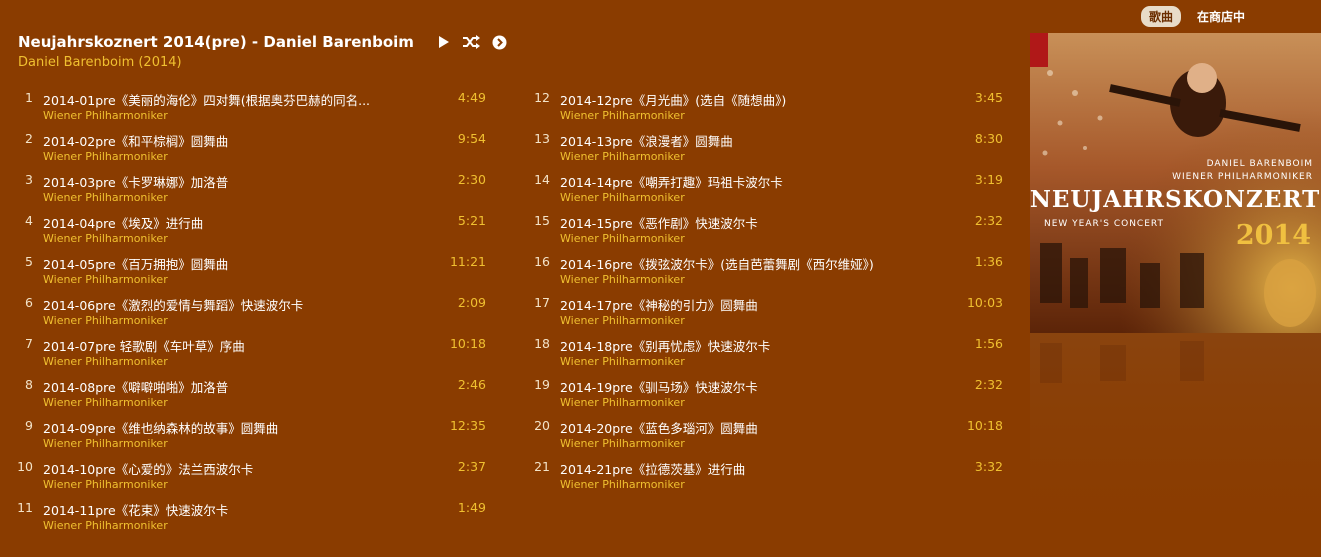 This screenshot has width=1321, height=557. What do you see at coordinates (671, 182) in the screenshot?
I see `track-title: 2014-14pre《嘲弄打趣》玛祖卡波尔卡` at bounding box center [671, 182].